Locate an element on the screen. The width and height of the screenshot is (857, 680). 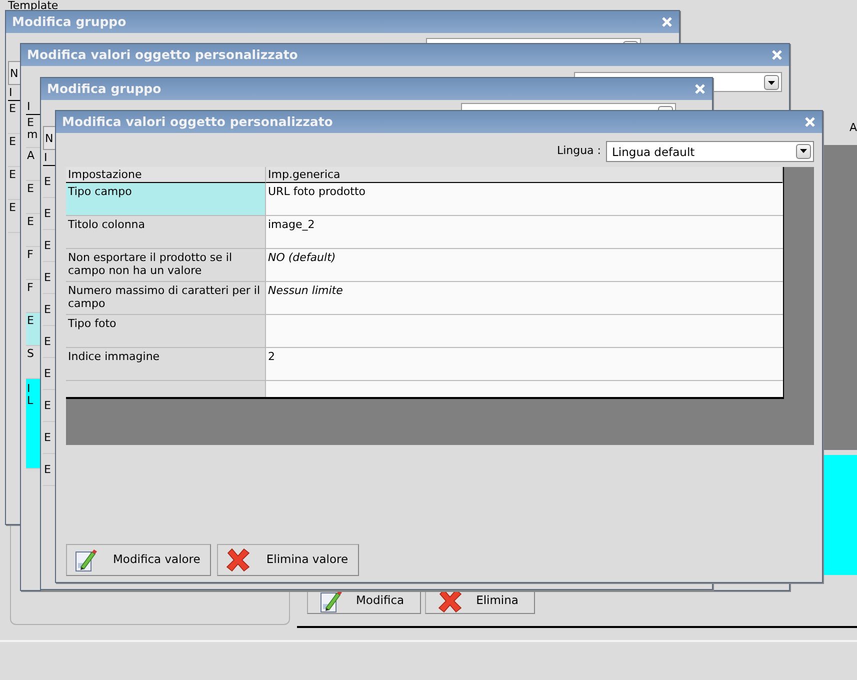
field-label: Lingua : is located at coordinates (578, 150).